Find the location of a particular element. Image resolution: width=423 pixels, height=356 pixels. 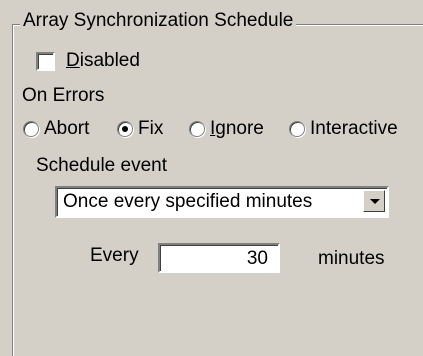

interval-minutes-value: 30 is located at coordinates (257, 258).